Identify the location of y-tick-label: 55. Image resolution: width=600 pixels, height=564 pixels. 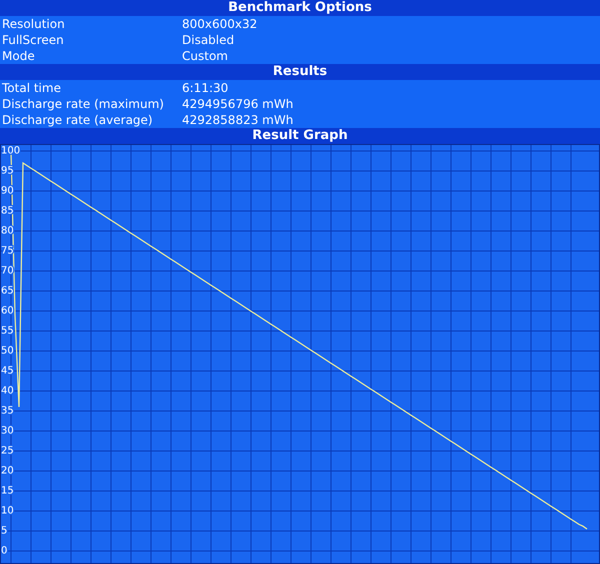
(7, 331).